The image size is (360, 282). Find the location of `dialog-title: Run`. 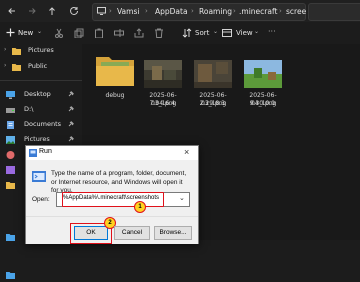

dialog-title: Run is located at coordinates (45, 151).